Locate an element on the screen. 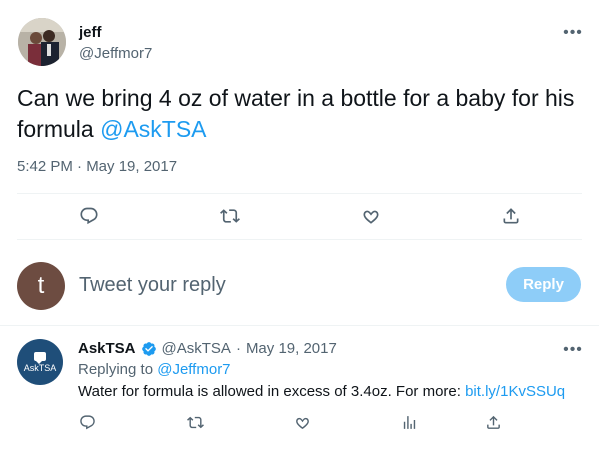 This screenshot has height=450, width=599. chat-bubble-icon is located at coordinates (40, 357).